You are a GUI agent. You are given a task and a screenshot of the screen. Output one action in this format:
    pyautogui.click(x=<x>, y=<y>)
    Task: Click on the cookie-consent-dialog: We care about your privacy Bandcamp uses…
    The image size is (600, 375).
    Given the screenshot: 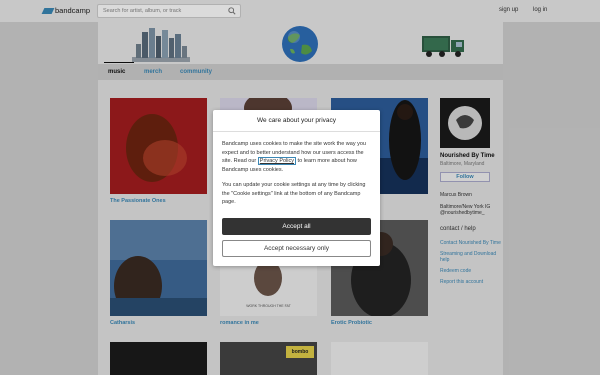 What is the action you would take?
    pyautogui.click(x=296, y=188)
    